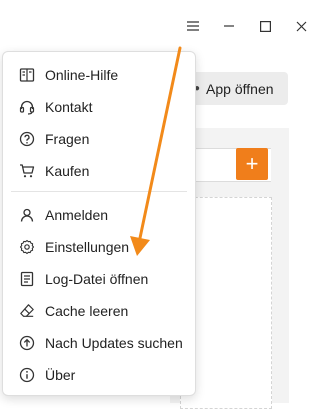  Describe the element at coordinates (87, 311) in the screenshot. I see `menu-item-label: Cache leeren` at that location.